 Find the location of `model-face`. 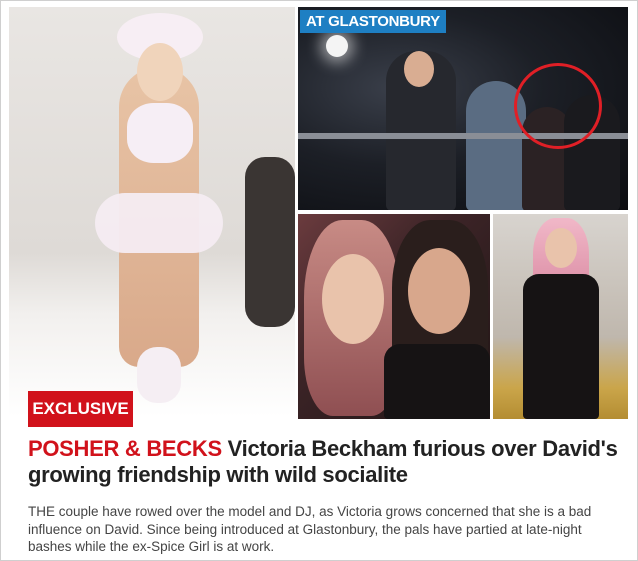

model-face is located at coordinates (160, 72).